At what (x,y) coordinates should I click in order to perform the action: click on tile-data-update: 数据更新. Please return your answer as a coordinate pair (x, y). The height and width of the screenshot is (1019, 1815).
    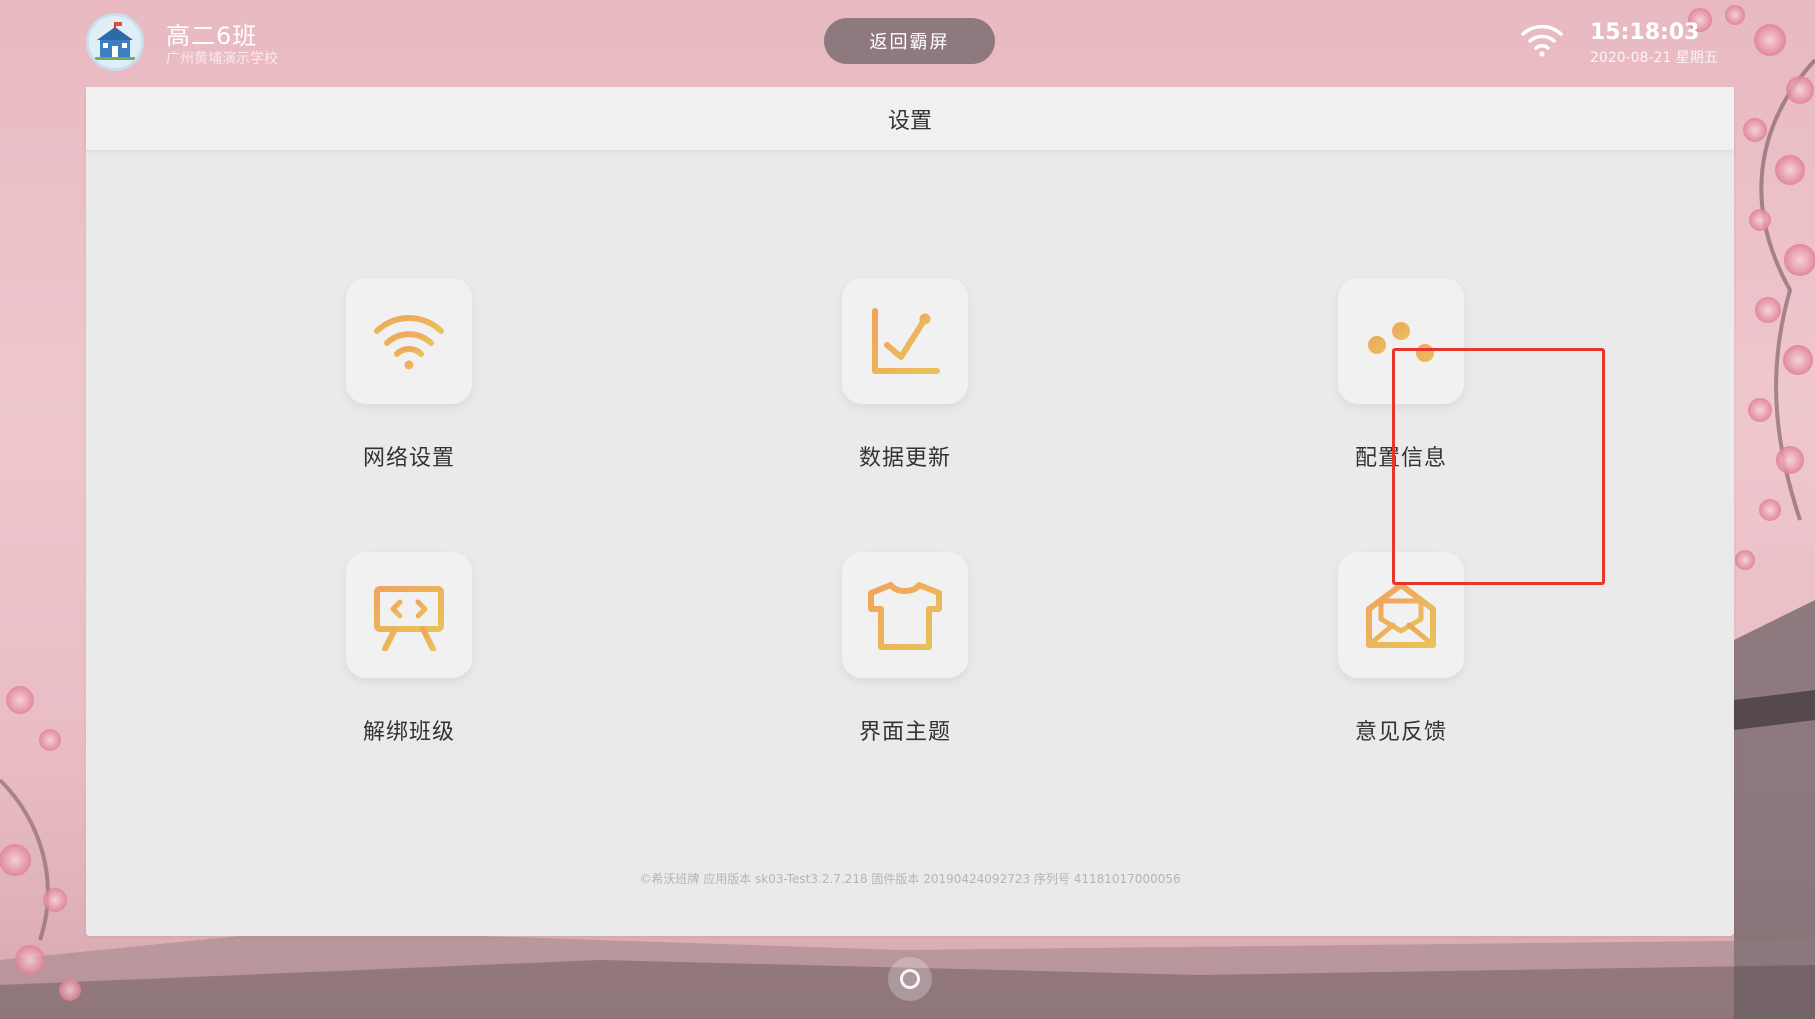
    Looking at the image, I should click on (905, 383).